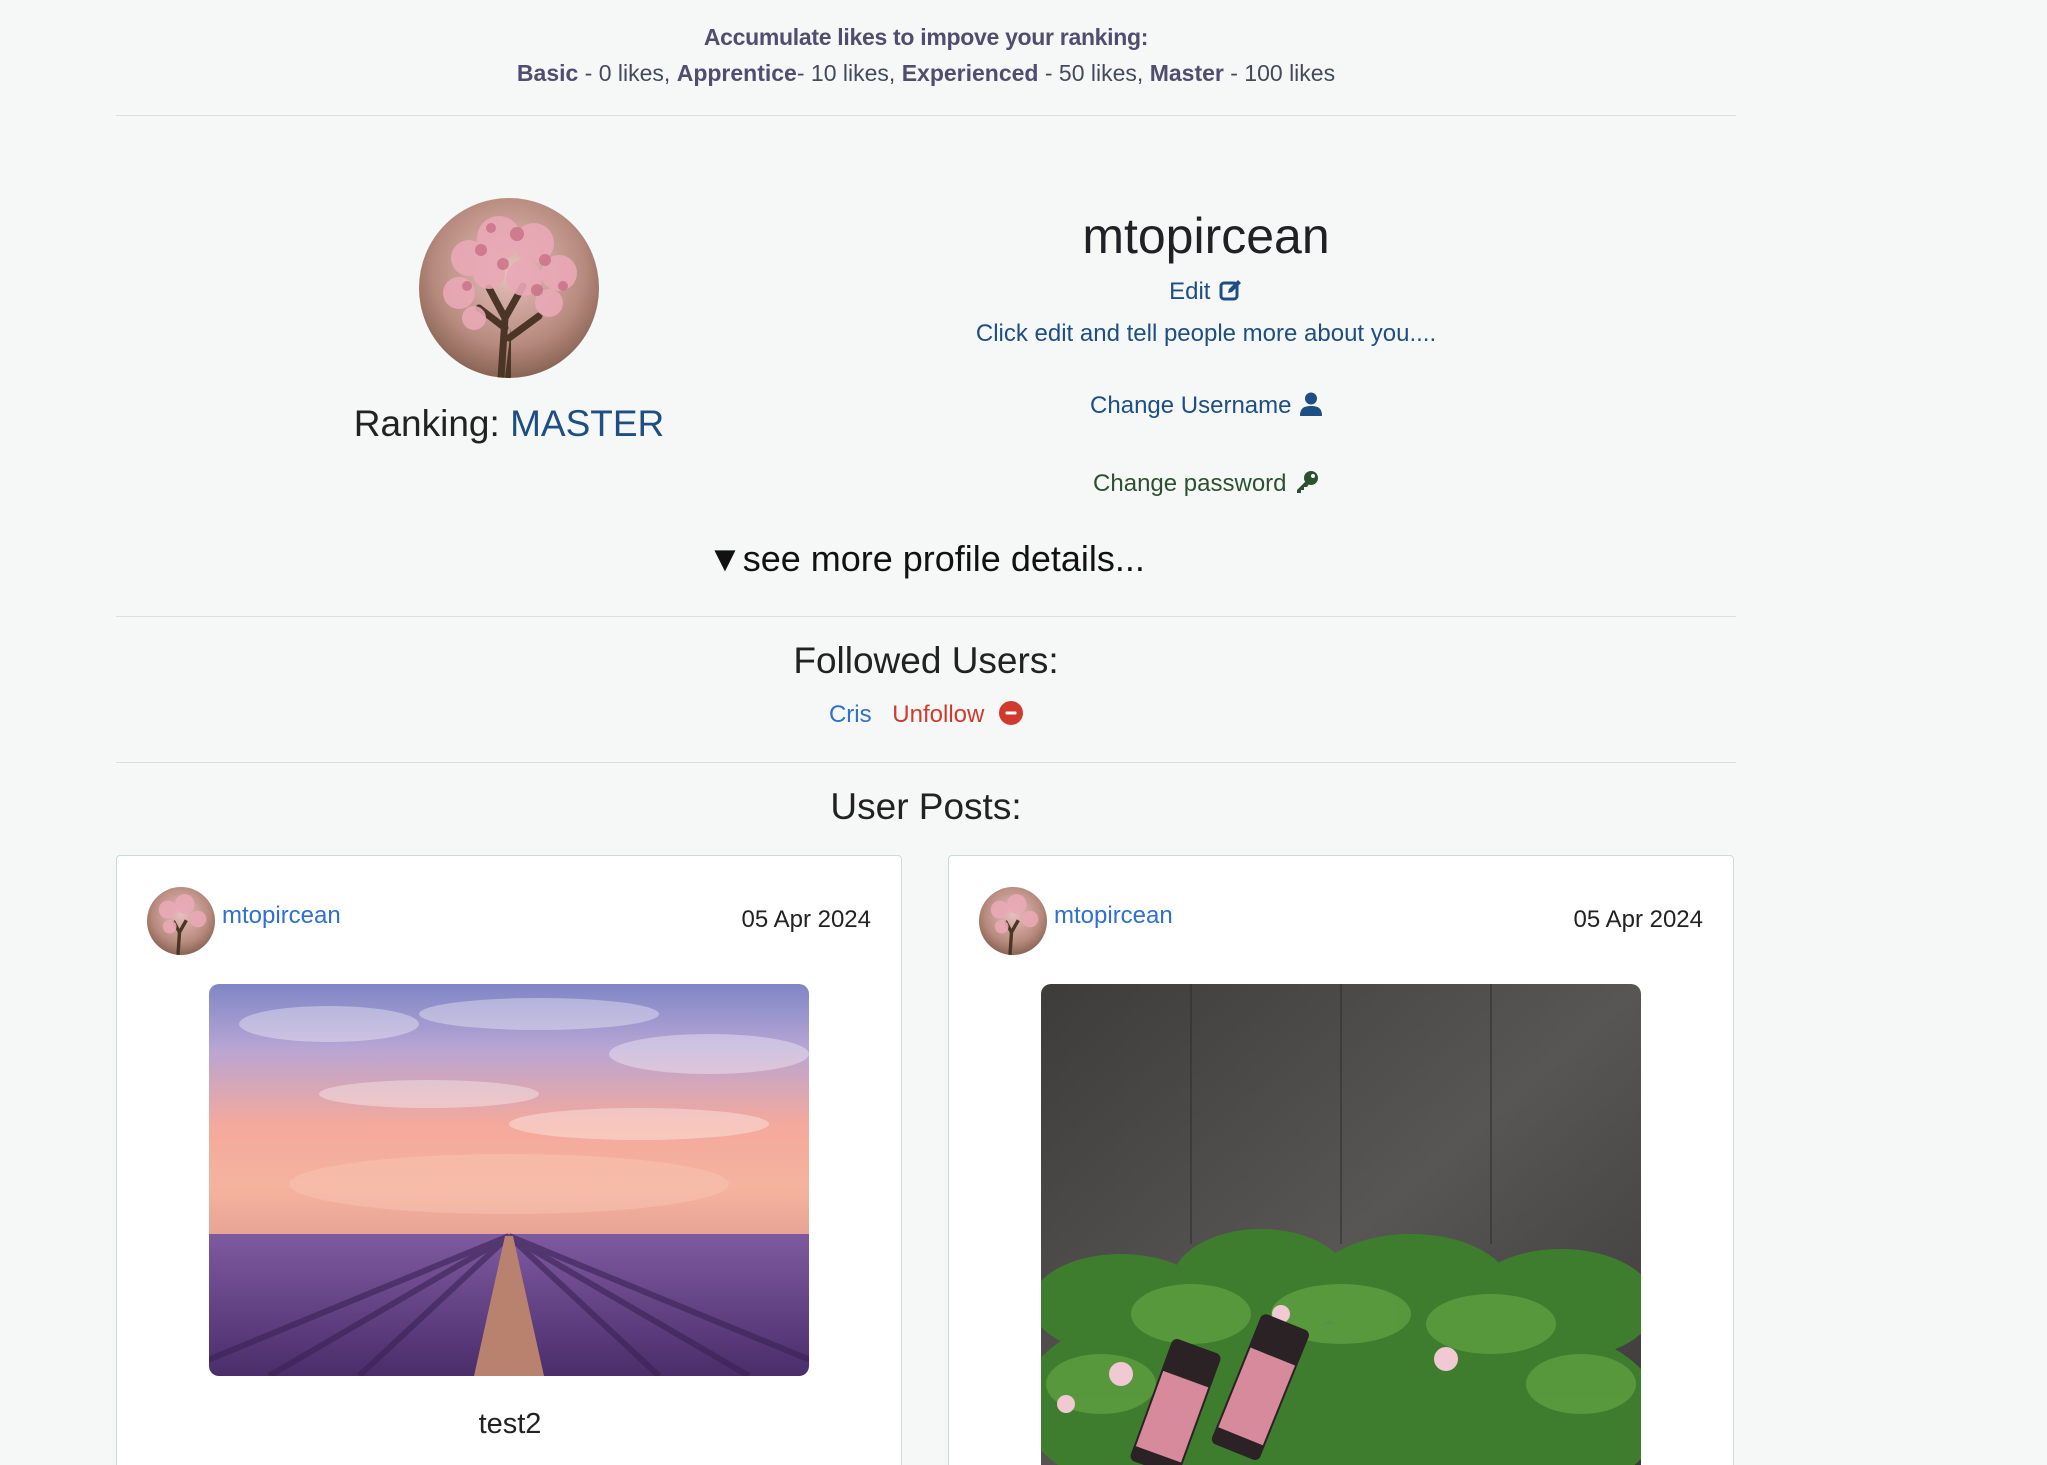 The height and width of the screenshot is (1465, 2047). What do you see at coordinates (1011, 716) in the screenshot?
I see `minus-circle-icon` at bounding box center [1011, 716].